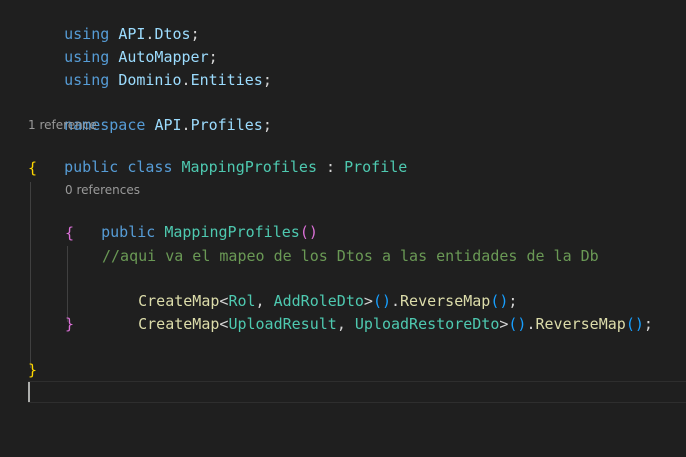 This screenshot has height=457, width=686. Describe the element at coordinates (357, 392) in the screenshot. I see `current-line-highlight` at that location.